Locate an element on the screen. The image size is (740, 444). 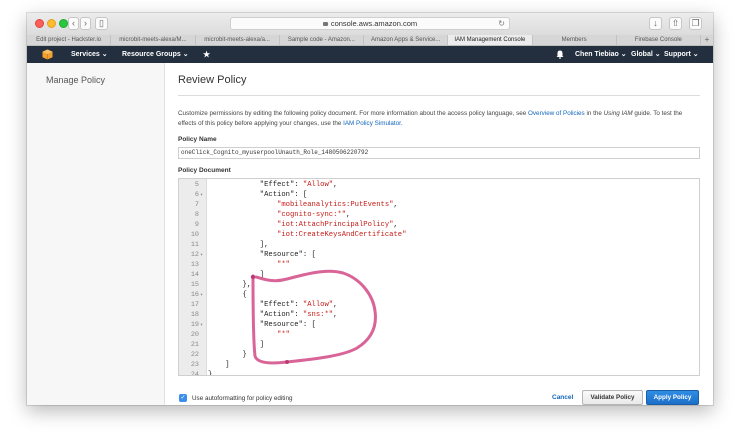
code-line: 13 "*" is located at coordinates (439, 265).